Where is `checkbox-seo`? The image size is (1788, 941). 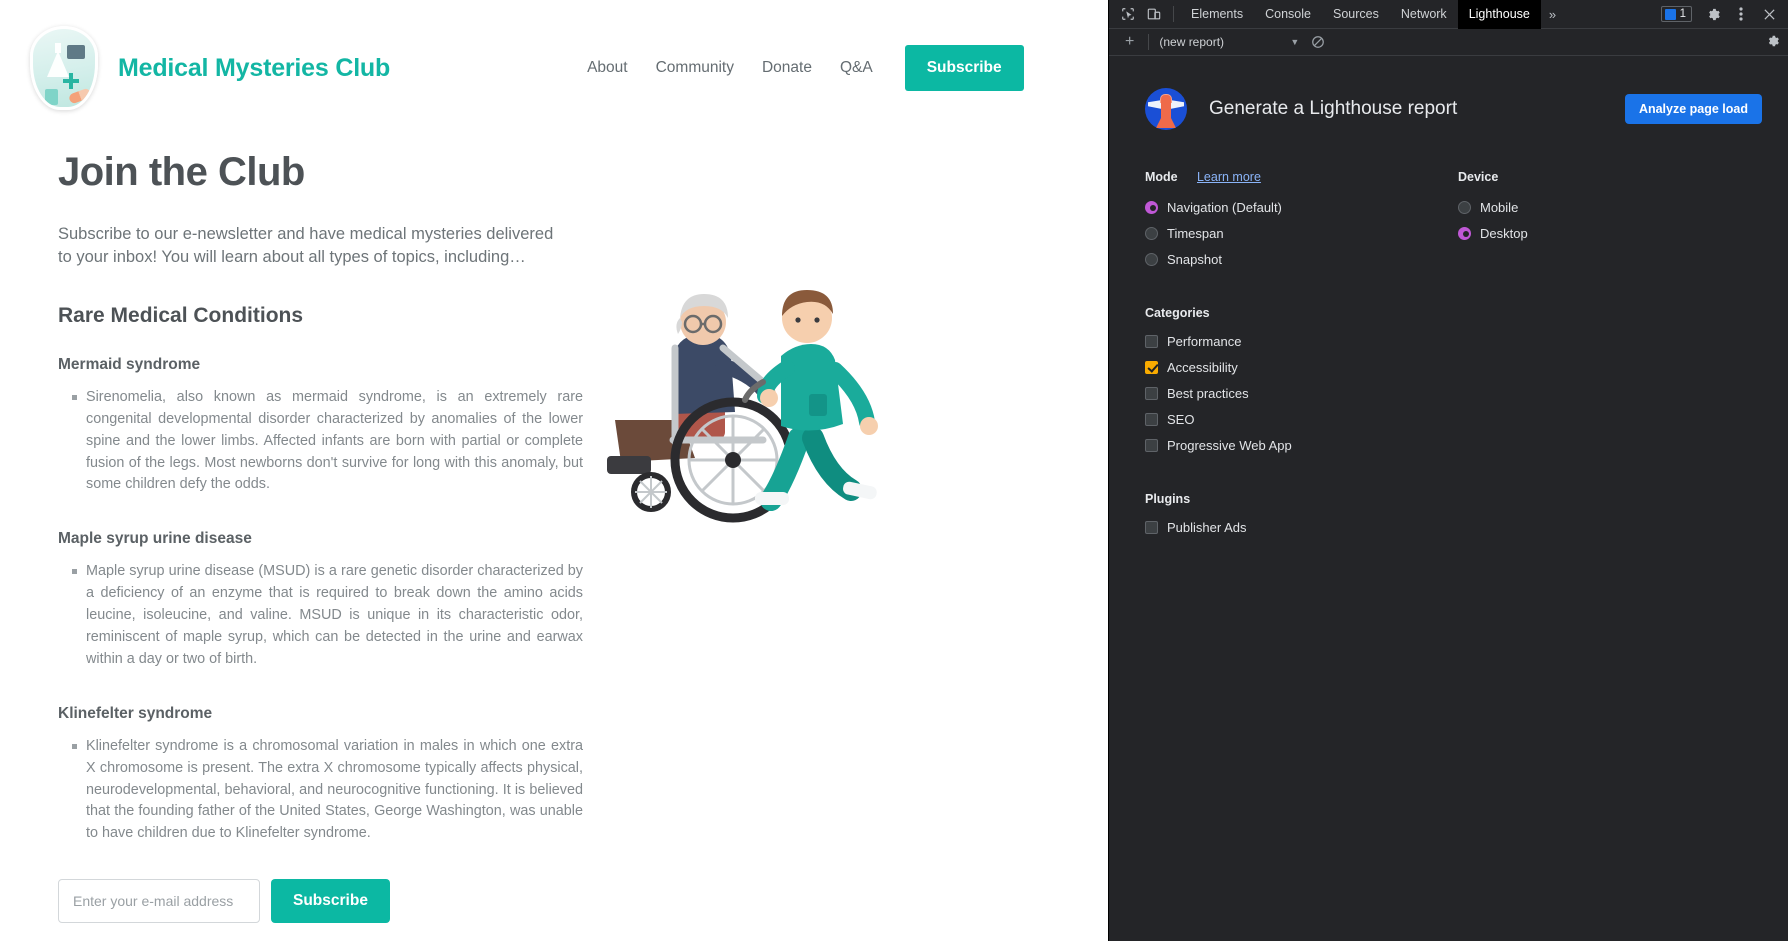 checkbox-seo is located at coordinates (1151, 419).